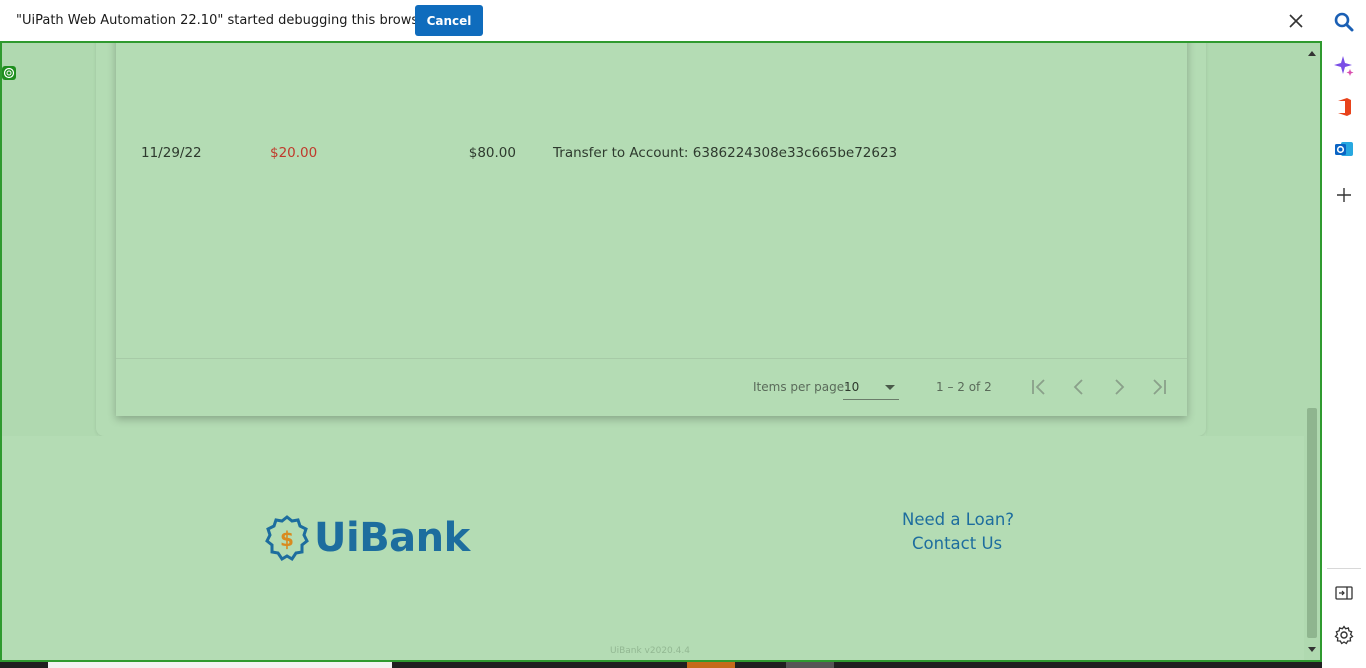  I want to click on debug-target-icon, so click(9, 73).